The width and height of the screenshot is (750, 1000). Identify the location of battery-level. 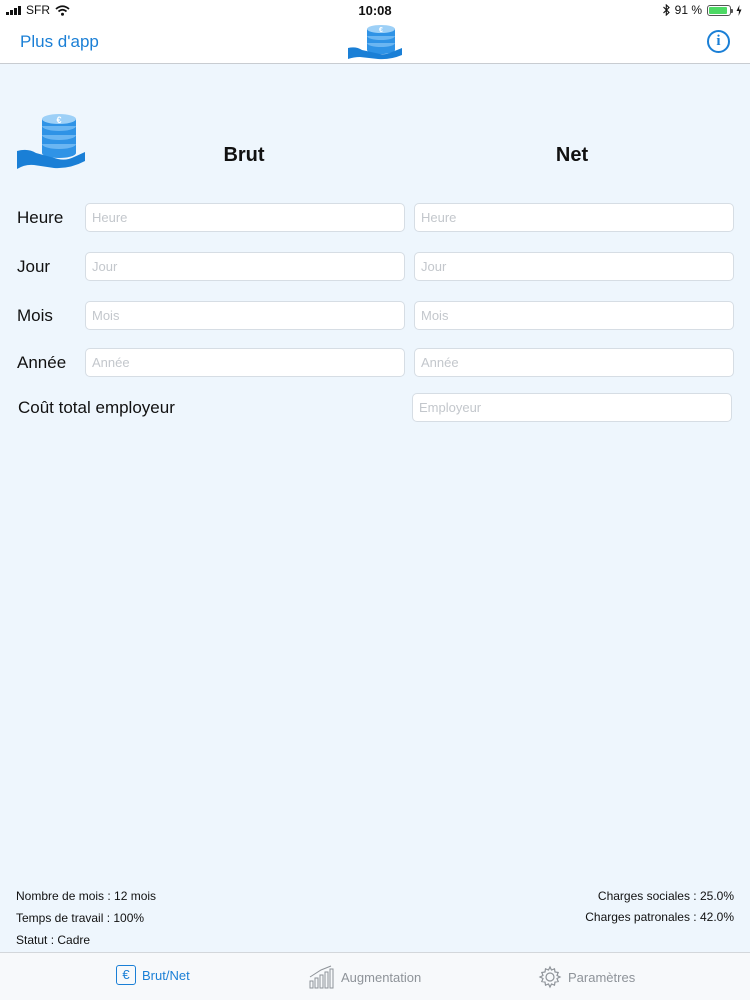
(718, 10).